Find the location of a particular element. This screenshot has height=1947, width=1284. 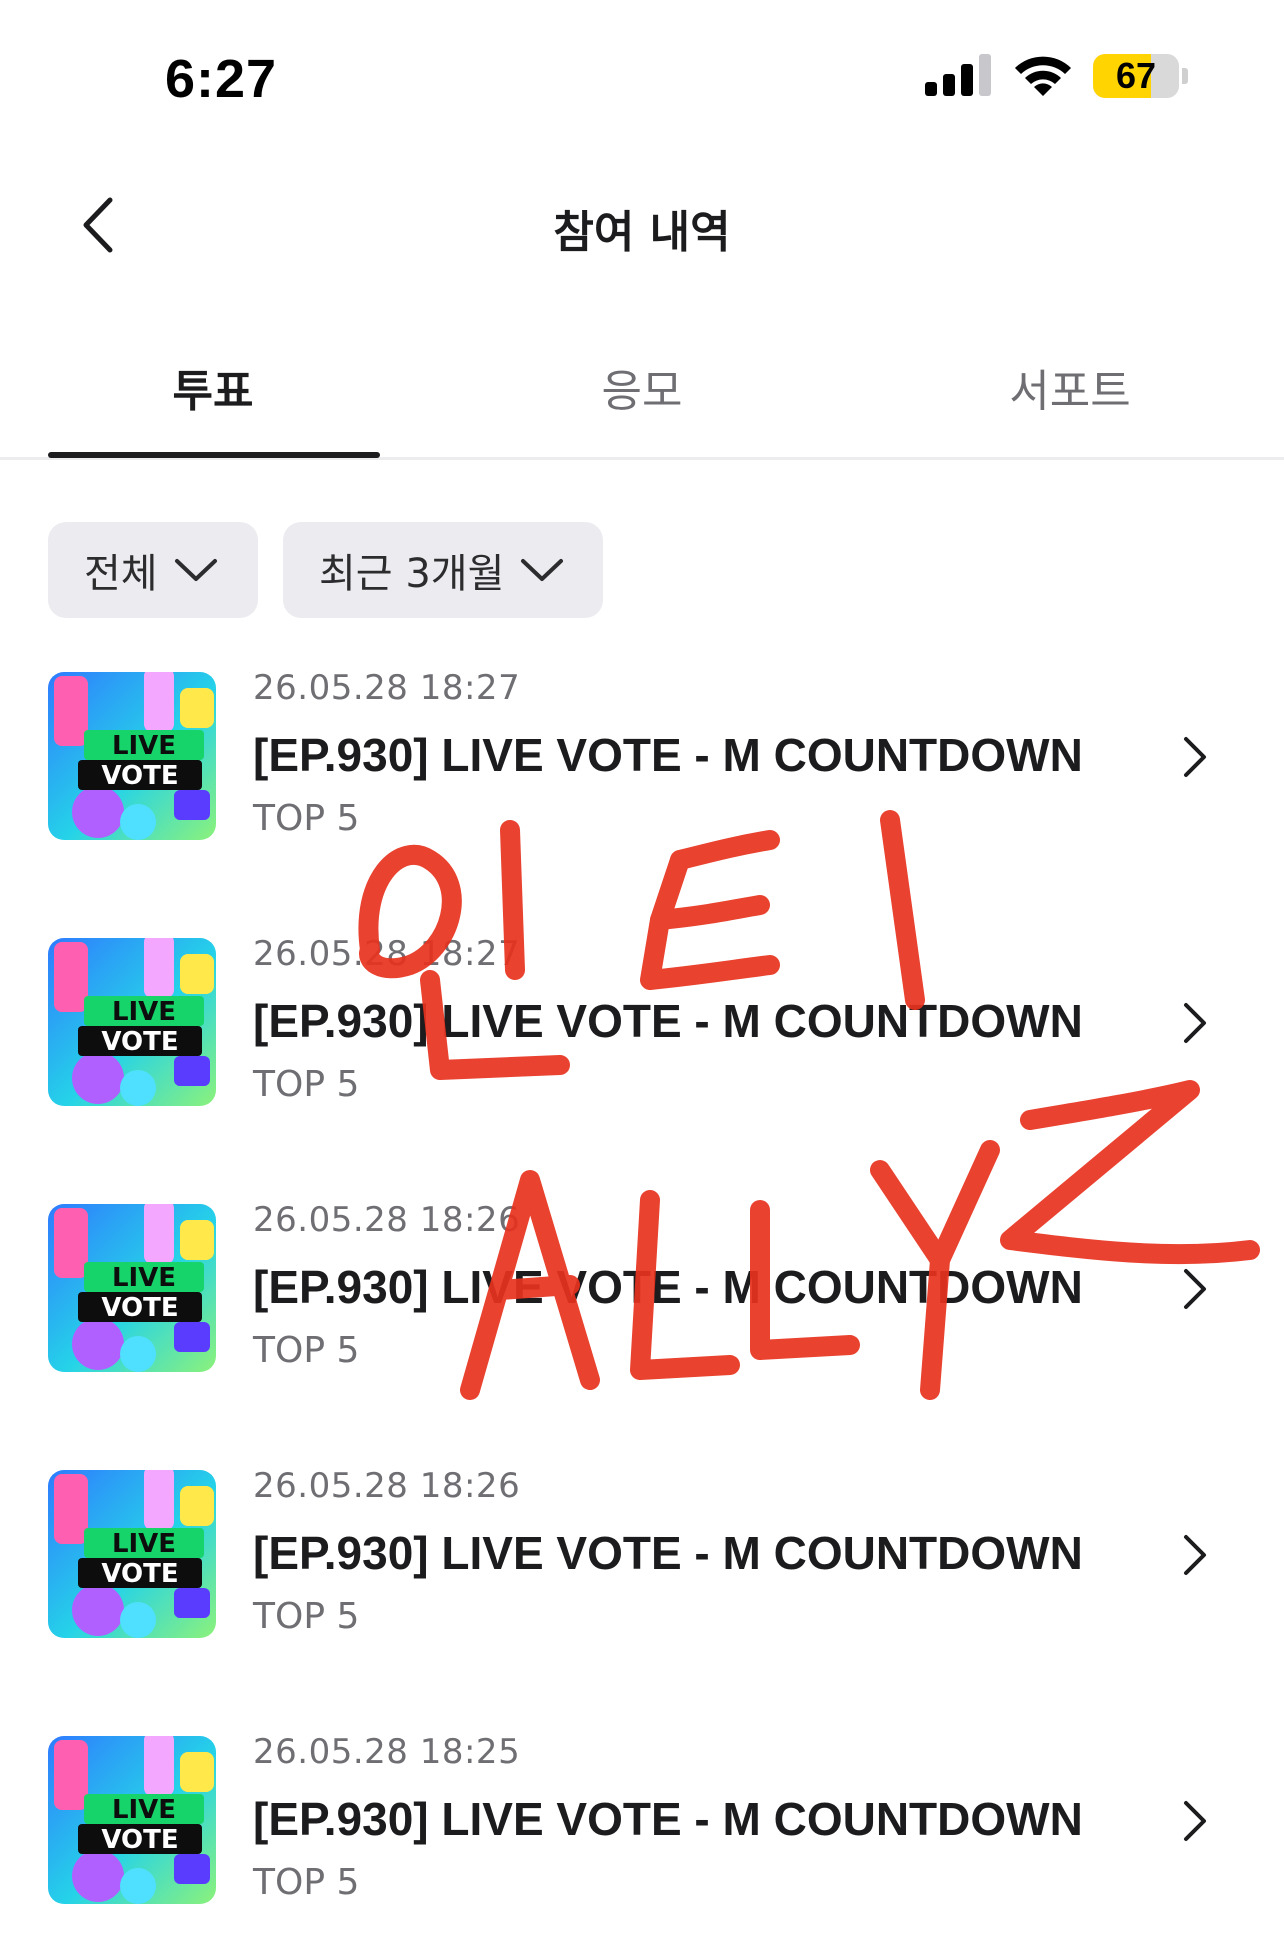

wifi-icon is located at coordinates (1043, 76).